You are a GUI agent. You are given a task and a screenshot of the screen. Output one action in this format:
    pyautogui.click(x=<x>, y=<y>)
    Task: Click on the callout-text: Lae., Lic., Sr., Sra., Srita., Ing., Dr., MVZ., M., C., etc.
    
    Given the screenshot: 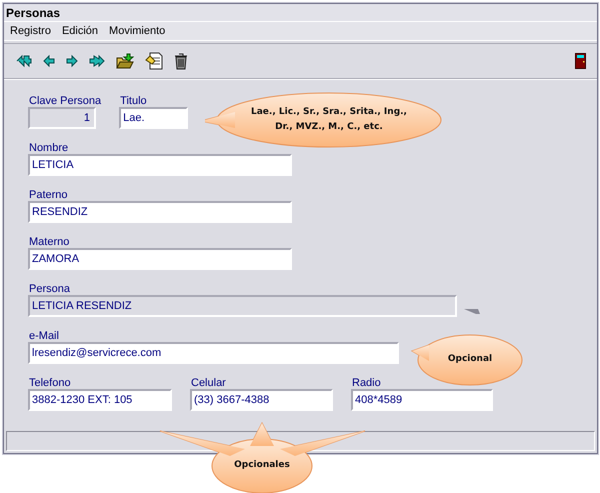 What is the action you would take?
    pyautogui.click(x=329, y=120)
    